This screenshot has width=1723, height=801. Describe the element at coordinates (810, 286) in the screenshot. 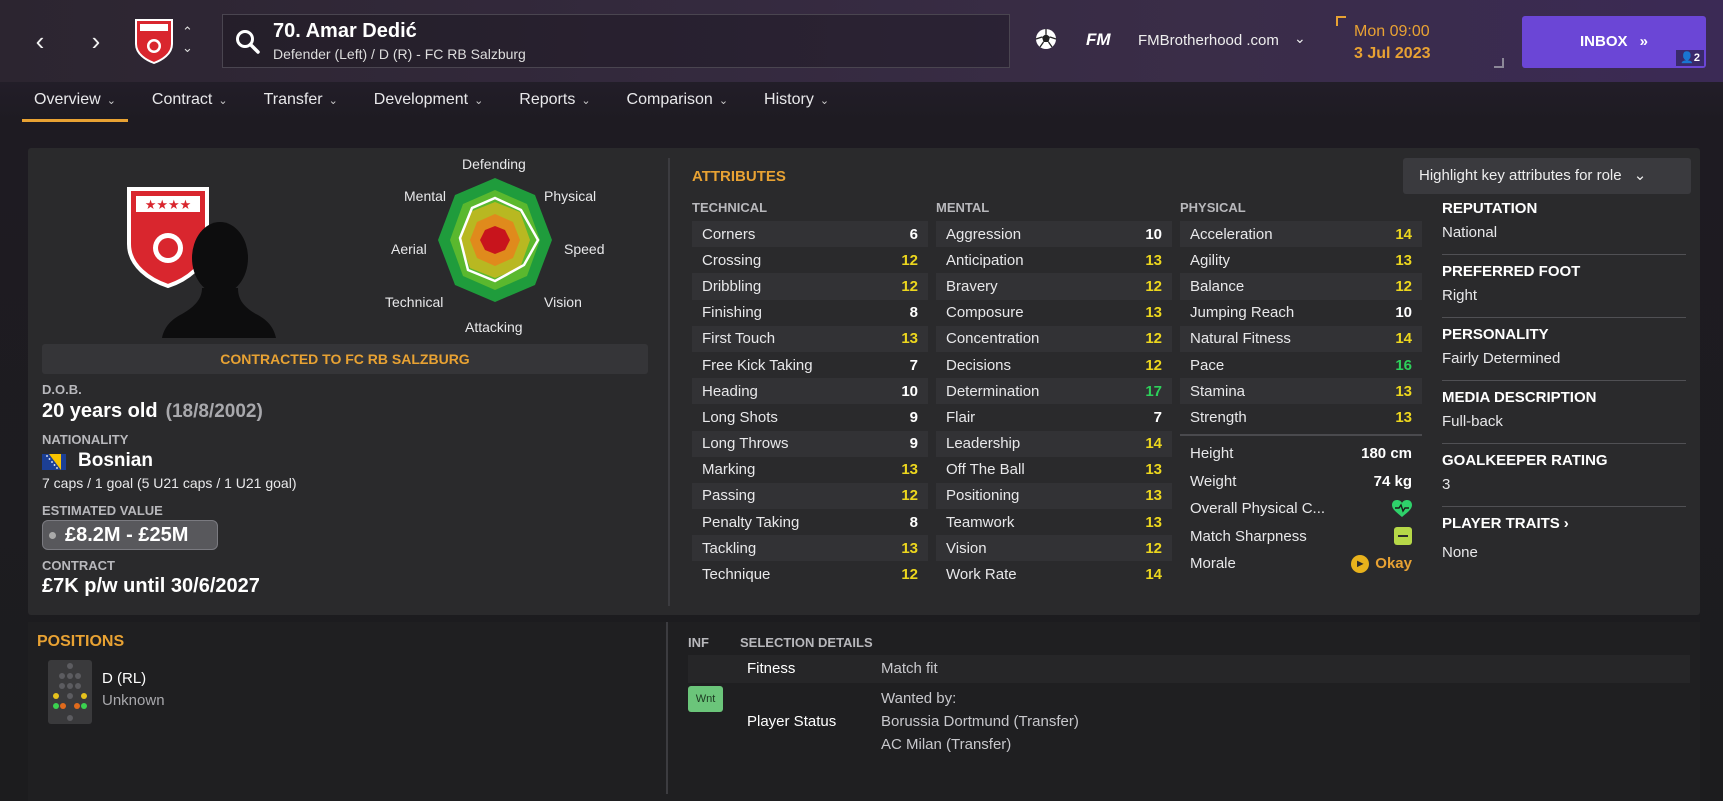

I see `attribute-row: Dribbling 12` at that location.